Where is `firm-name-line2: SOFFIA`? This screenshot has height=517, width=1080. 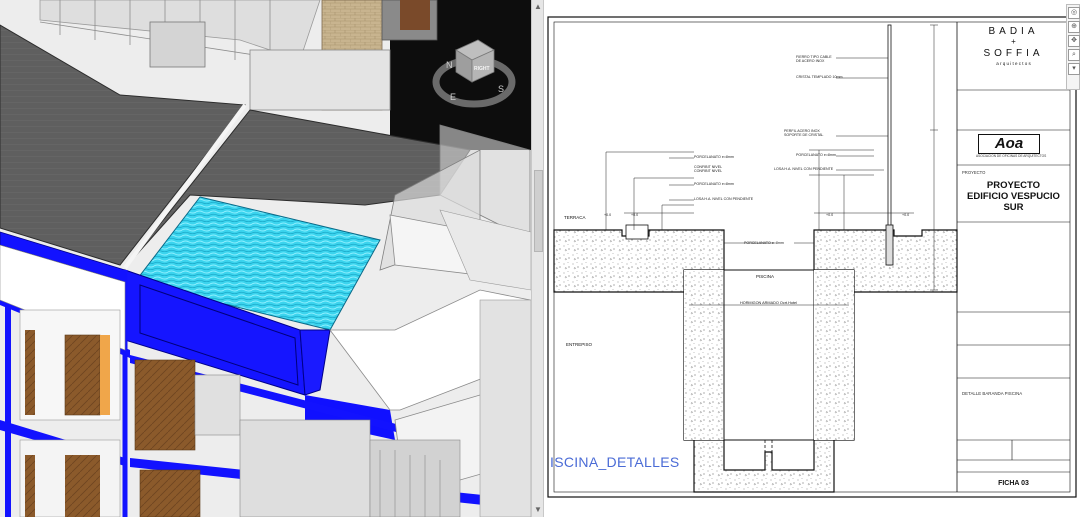 firm-name-line2: SOFFIA is located at coordinates (1013, 53).